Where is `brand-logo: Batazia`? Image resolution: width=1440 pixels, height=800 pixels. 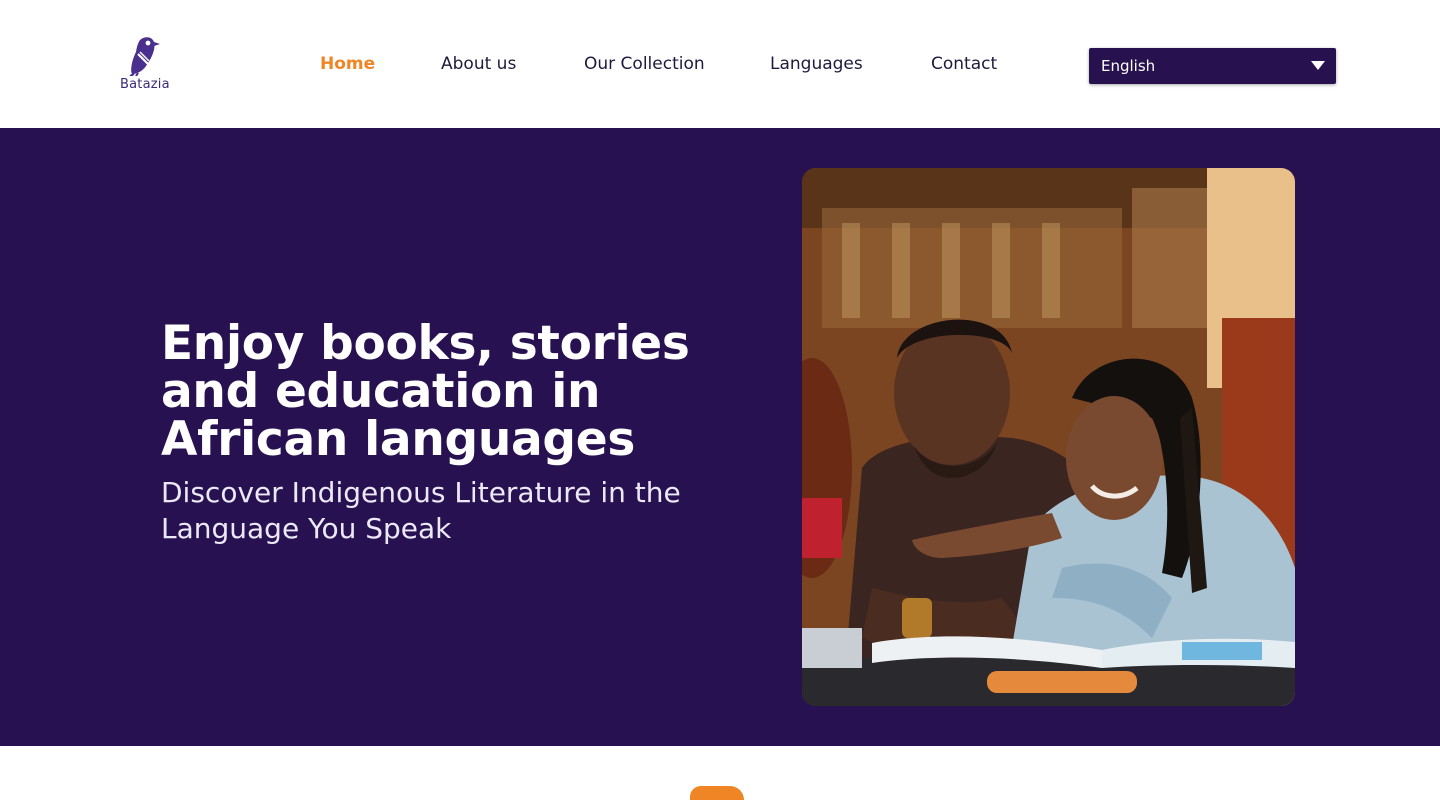
brand-logo: Batazia is located at coordinates (145, 65).